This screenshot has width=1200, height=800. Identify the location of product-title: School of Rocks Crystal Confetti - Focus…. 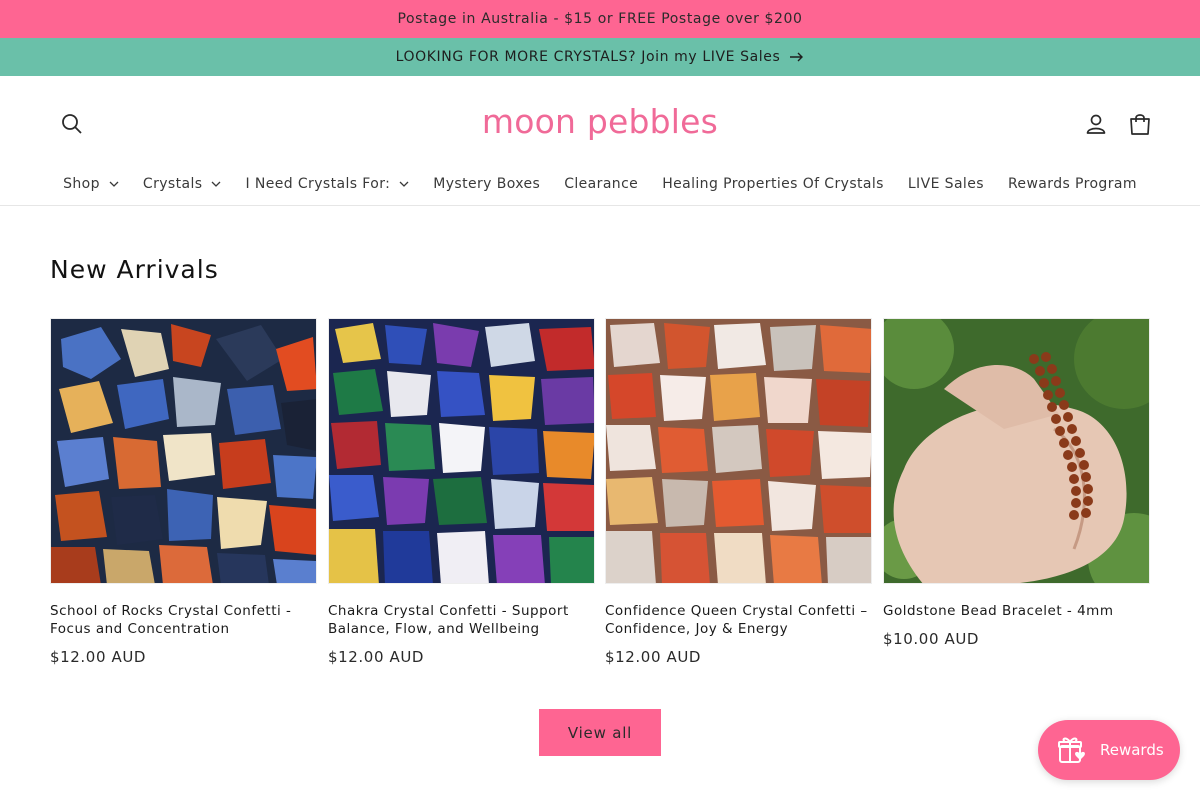
(183, 620).